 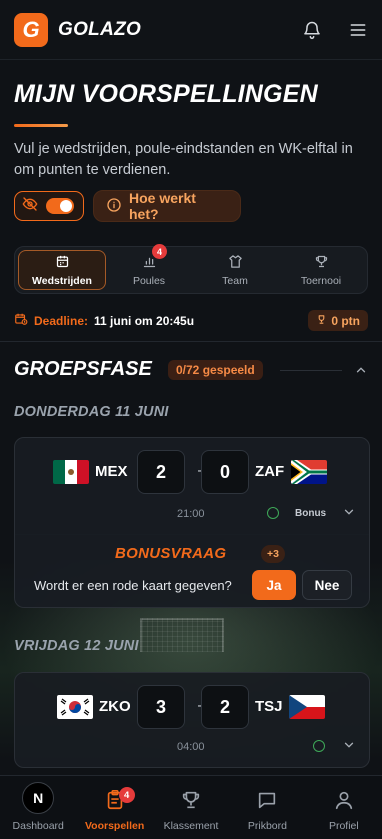 I want to click on shirt-icon, so click(x=235, y=263).